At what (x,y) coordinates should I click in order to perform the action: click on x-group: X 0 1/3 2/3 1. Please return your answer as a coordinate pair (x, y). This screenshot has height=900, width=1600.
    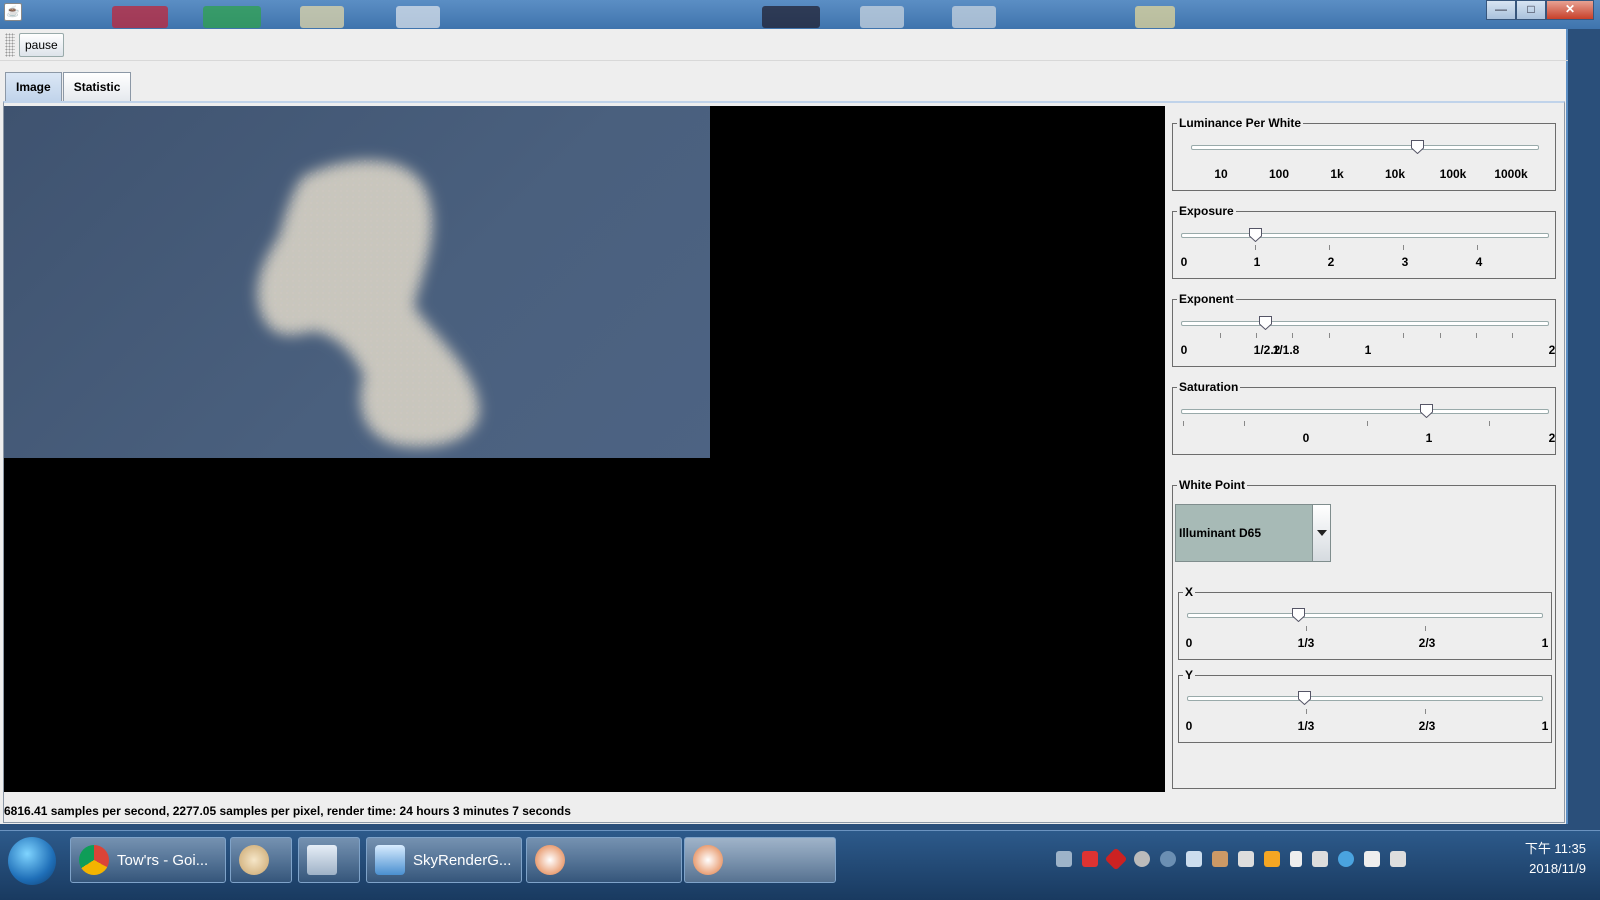
    Looking at the image, I should click on (1365, 622).